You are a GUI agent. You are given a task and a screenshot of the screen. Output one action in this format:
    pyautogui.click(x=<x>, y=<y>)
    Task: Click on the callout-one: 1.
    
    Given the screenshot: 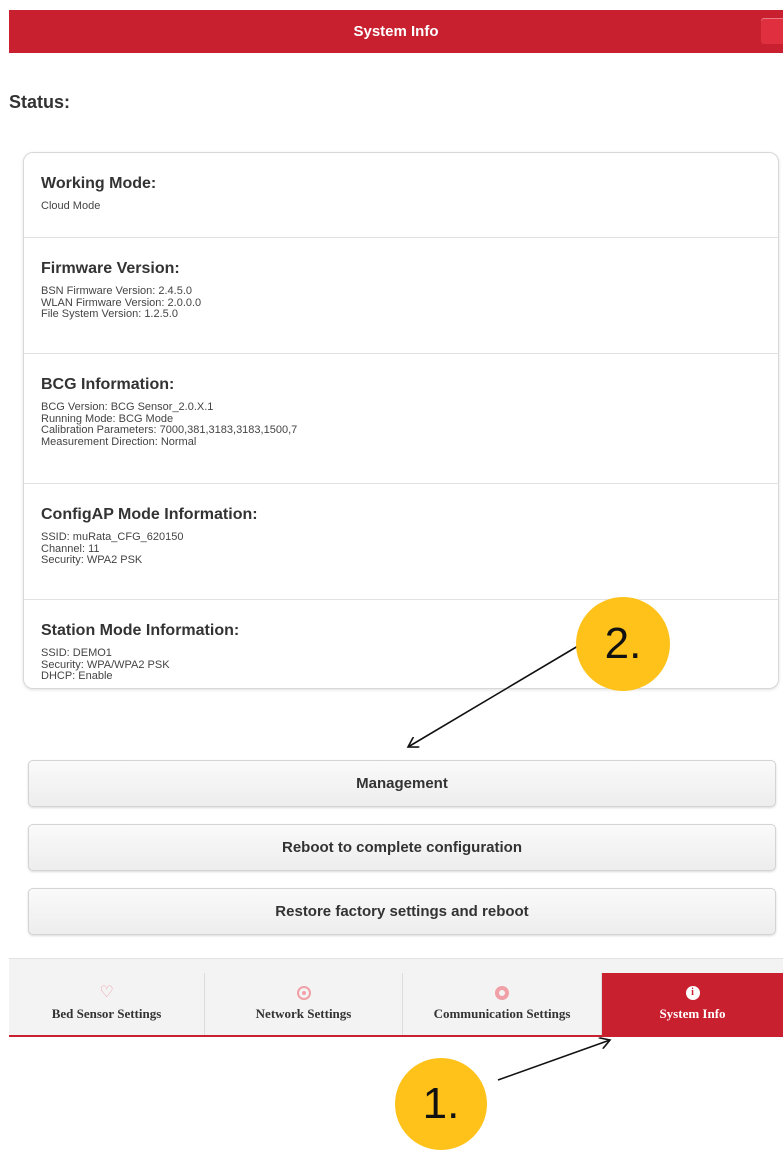 What is the action you would take?
    pyautogui.click(x=441, y=1104)
    